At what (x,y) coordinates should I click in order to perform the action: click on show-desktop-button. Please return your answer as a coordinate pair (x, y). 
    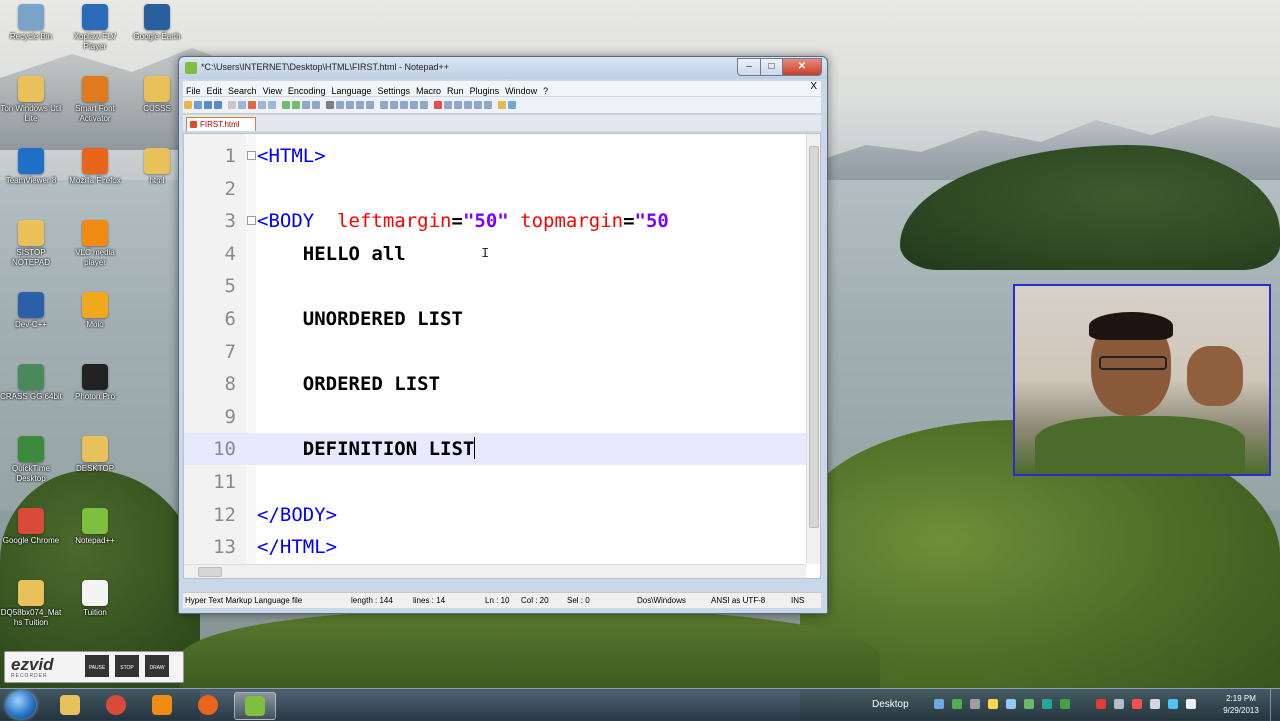
    Looking at the image, I should click on (1275, 705).